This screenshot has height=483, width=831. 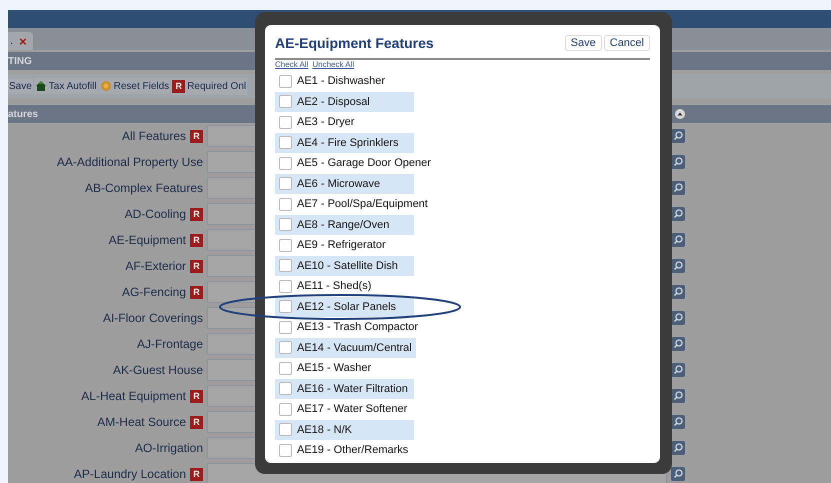 What do you see at coordinates (23, 114) in the screenshot?
I see `section-header: atures` at bounding box center [23, 114].